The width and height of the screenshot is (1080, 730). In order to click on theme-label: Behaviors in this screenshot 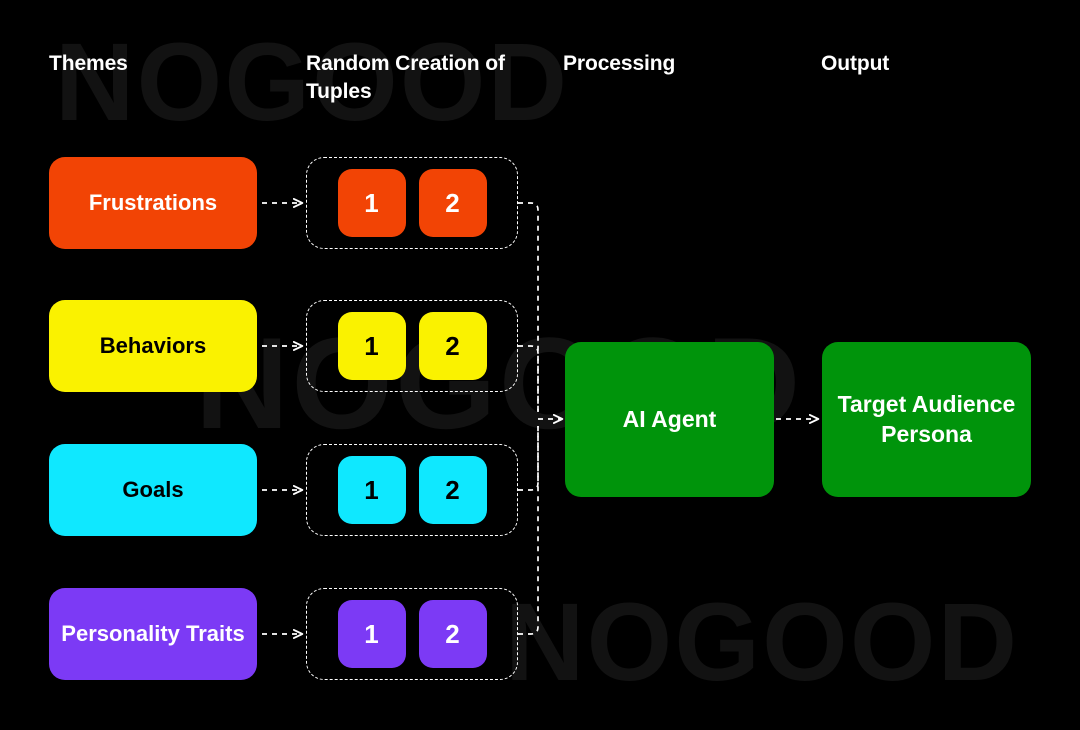, I will do `click(153, 346)`.